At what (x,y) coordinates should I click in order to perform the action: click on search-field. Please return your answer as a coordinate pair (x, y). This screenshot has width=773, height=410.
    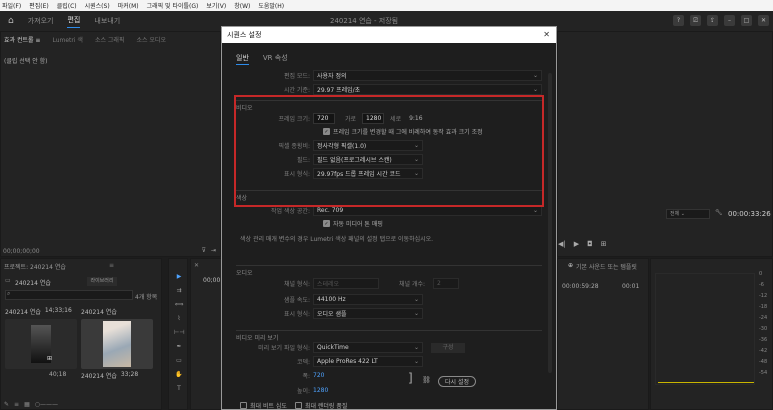
    Looking at the image, I should click on (69, 295).